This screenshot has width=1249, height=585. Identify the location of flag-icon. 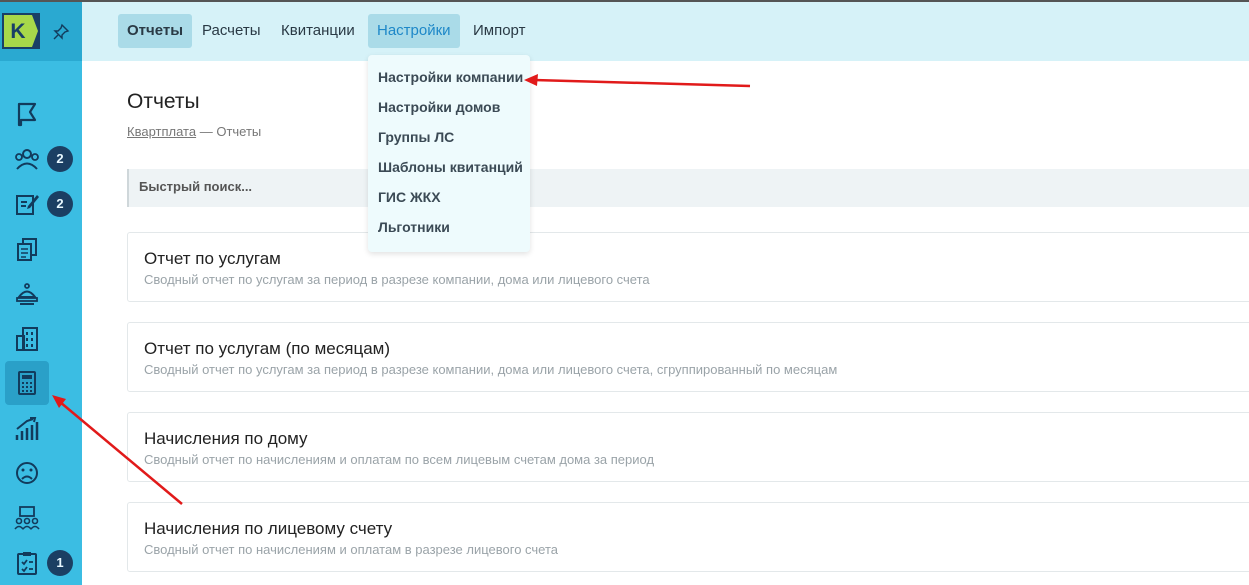
(27, 114).